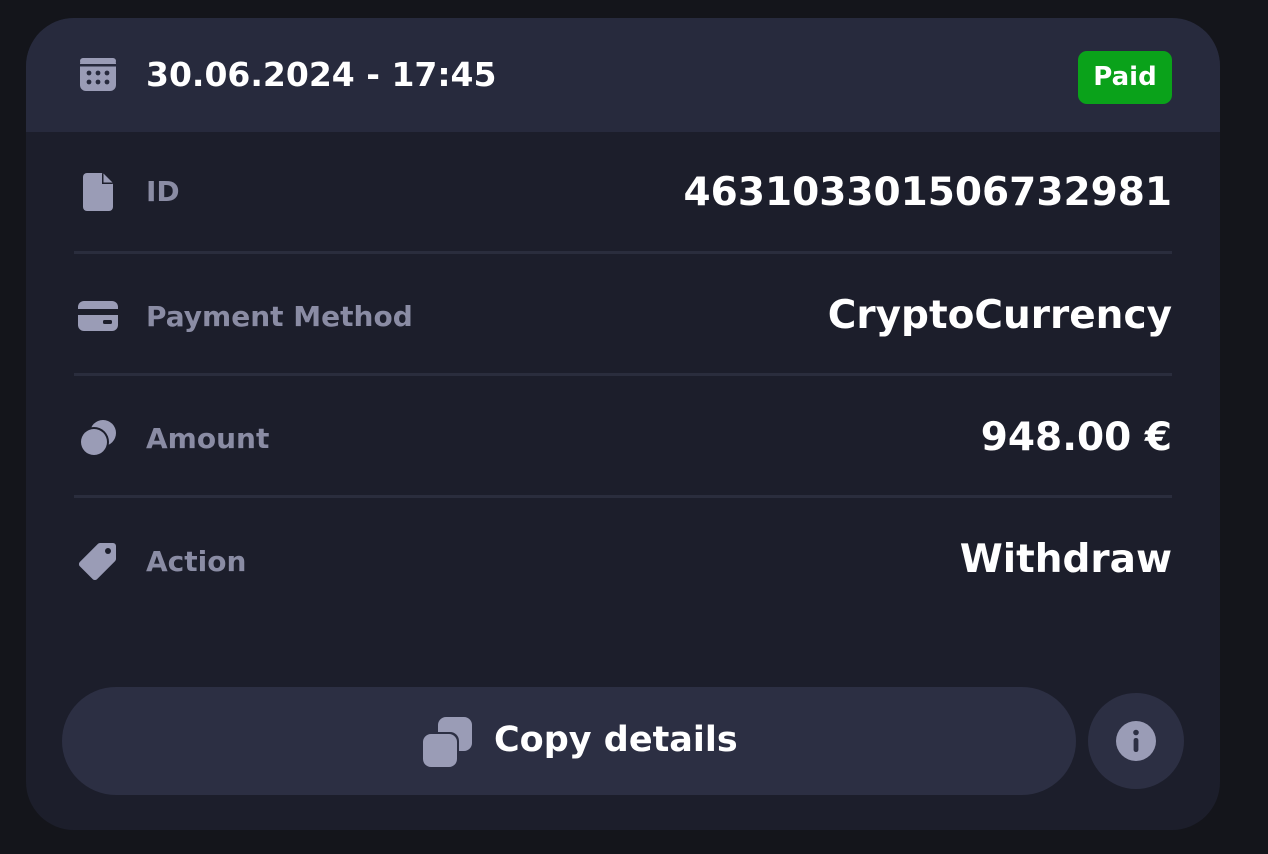 This screenshot has height=854, width=1268. I want to click on status-badge: Paid, so click(1125, 77).